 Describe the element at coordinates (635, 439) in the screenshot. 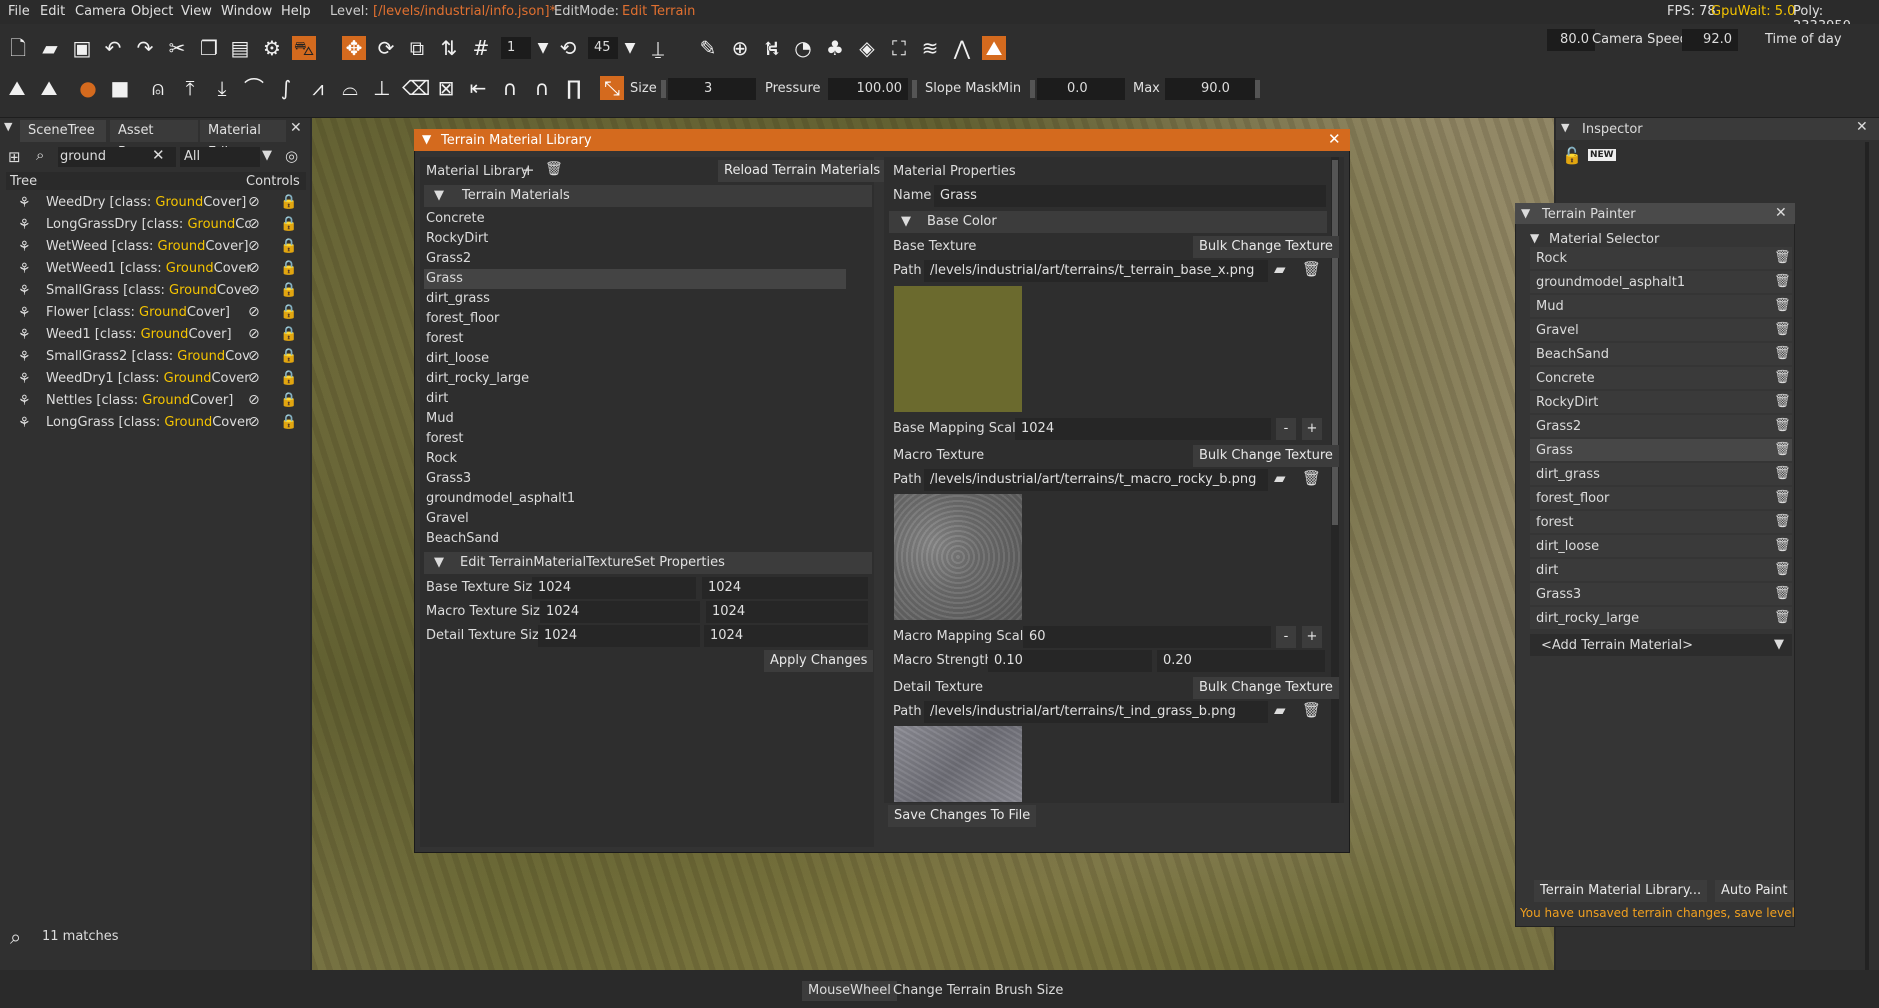

I see `terrain-material-item: forest` at that location.